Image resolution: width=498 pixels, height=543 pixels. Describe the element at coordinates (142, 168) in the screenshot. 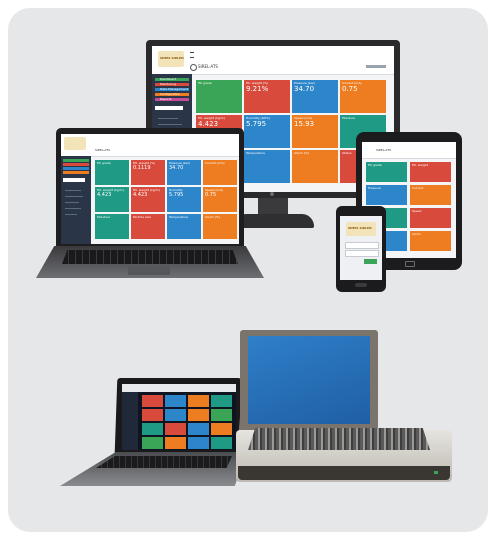

I see `tile-value: 0.1119` at that location.